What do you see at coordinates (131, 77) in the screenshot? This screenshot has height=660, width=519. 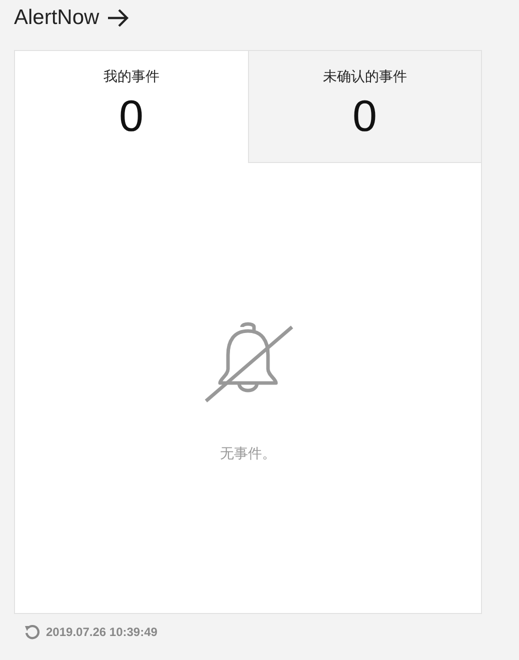 I see `tab-label: 我的事件` at bounding box center [131, 77].